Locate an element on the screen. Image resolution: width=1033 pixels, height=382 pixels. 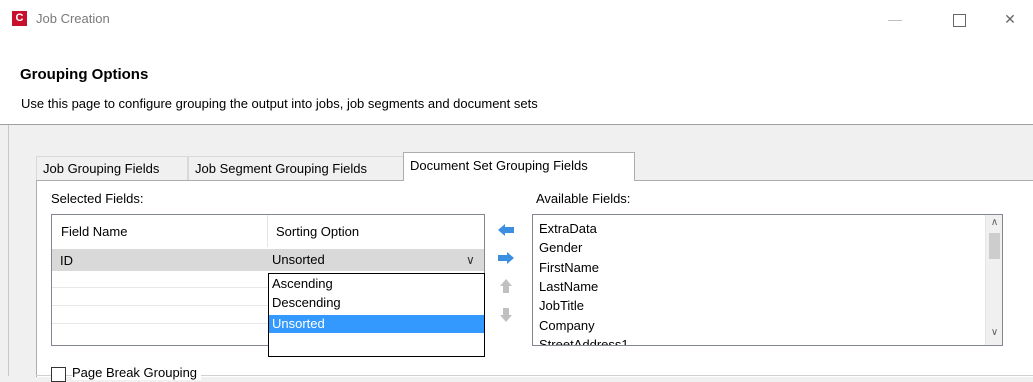
maximize-icon is located at coordinates (959, 20).